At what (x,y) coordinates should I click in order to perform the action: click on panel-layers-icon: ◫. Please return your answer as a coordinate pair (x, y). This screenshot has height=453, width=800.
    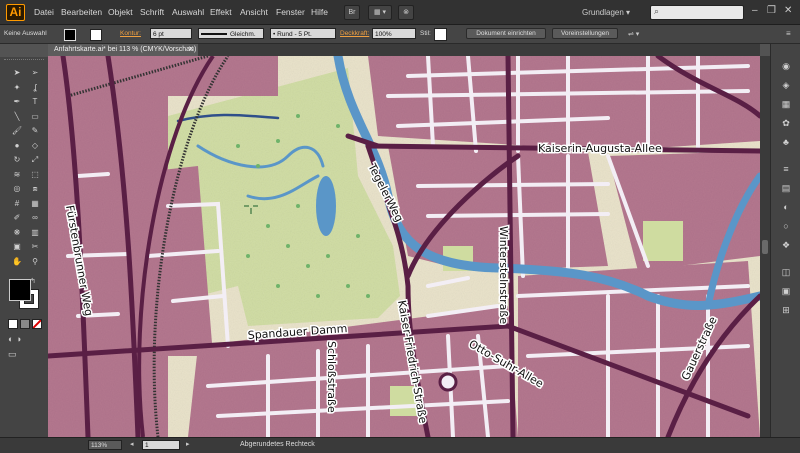
    Looking at the image, I should click on (786, 272).